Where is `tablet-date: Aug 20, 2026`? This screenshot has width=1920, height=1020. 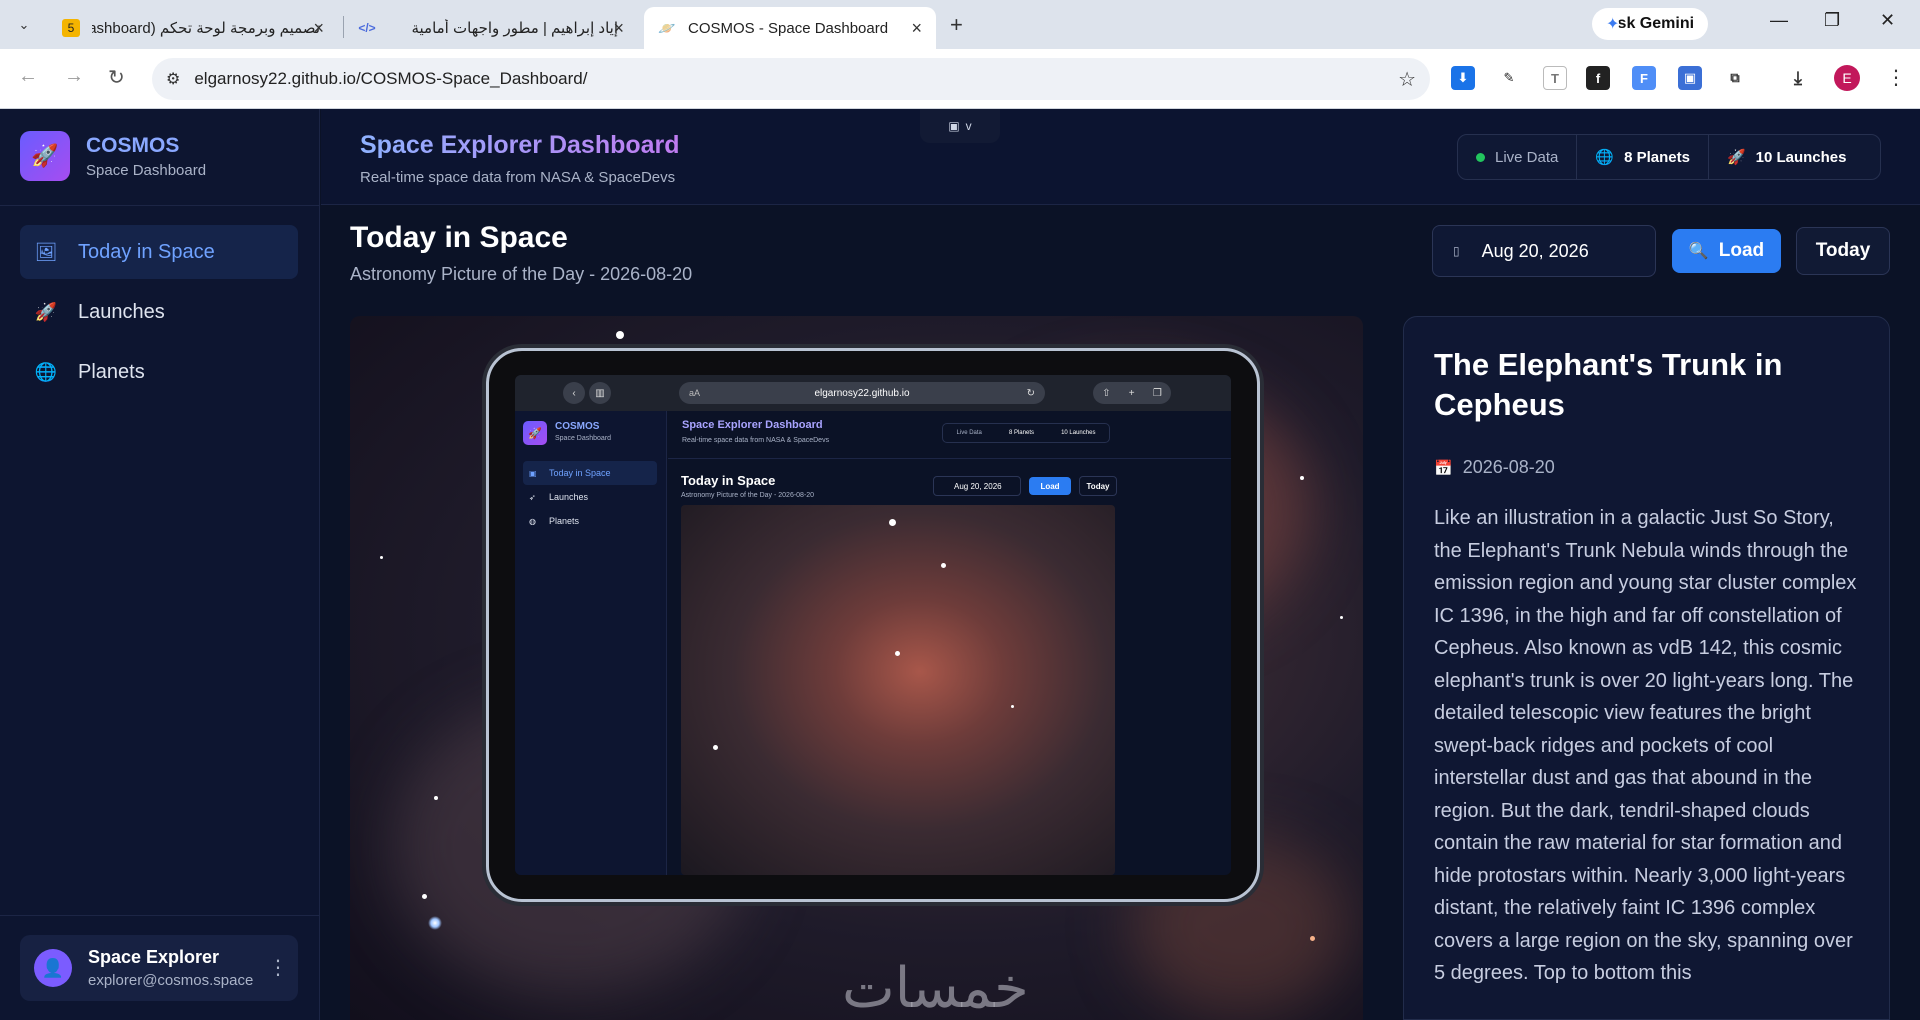 tablet-date: Aug 20, 2026 is located at coordinates (977, 486).